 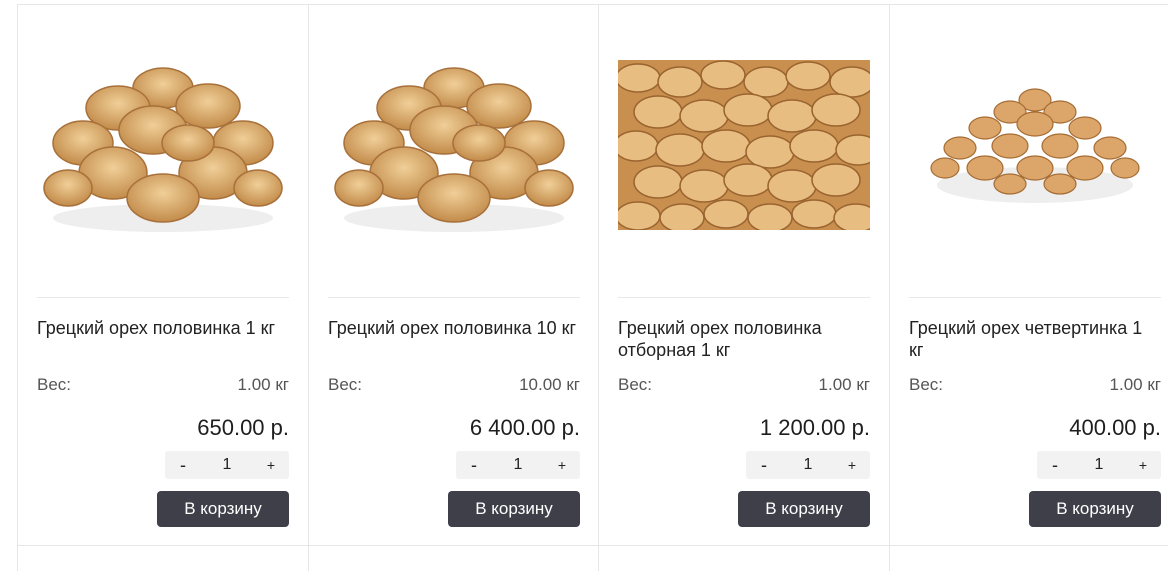 What do you see at coordinates (814, 427) in the screenshot?
I see `product-price: 1 200.00 р.` at bounding box center [814, 427].